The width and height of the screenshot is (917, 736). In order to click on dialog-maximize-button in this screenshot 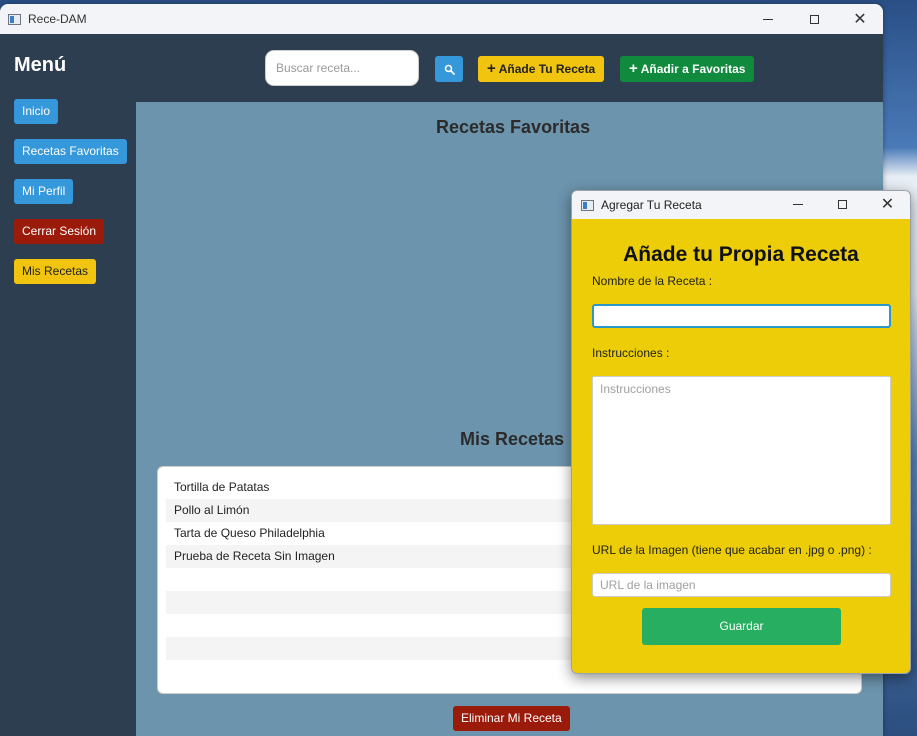, I will do `click(842, 204)`.